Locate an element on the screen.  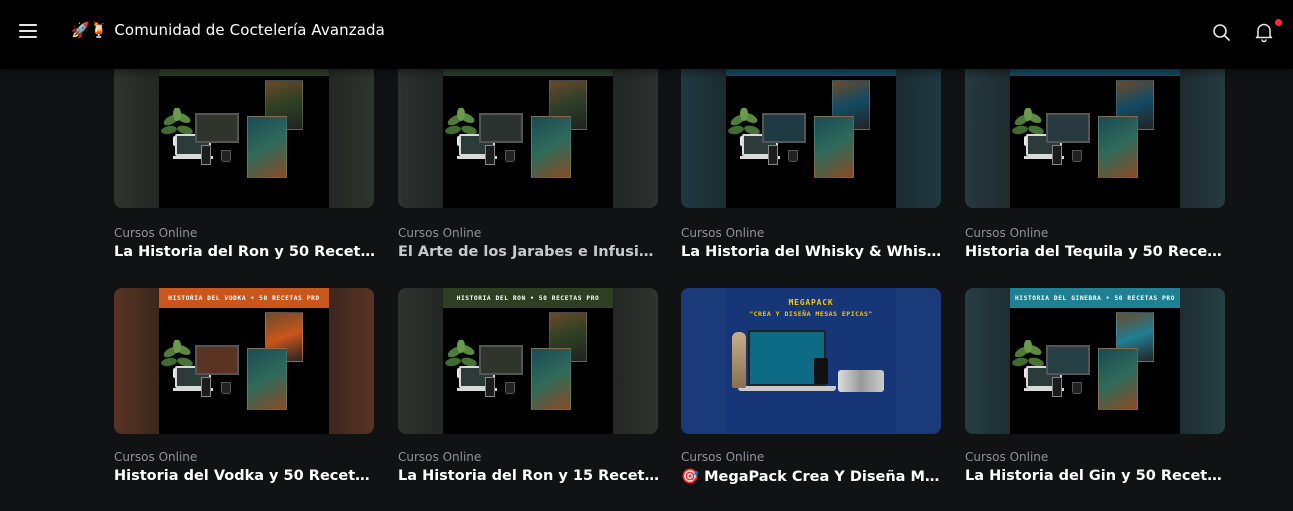
course-cover-art: MEGAPACK "CREA Y DISEÑA MESAS EPICAS" is located at coordinates (811, 361).